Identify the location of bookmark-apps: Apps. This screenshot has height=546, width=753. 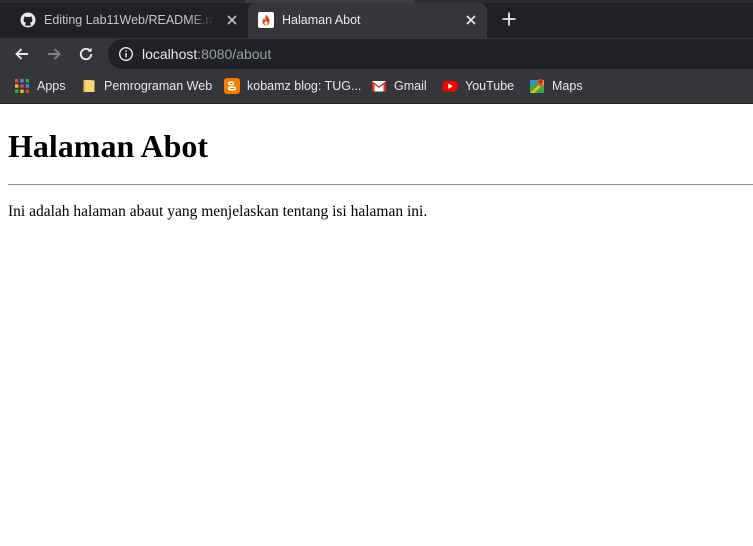
(40, 86).